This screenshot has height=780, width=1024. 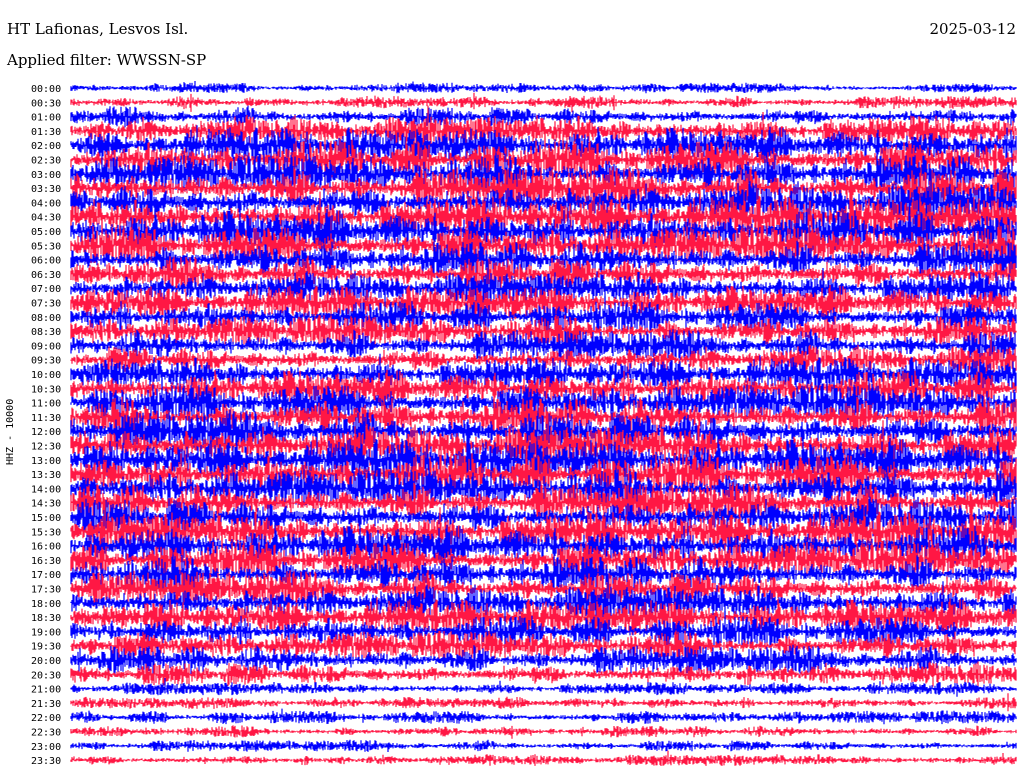 What do you see at coordinates (46, 218) in the screenshot?
I see `time-label: 04:30` at bounding box center [46, 218].